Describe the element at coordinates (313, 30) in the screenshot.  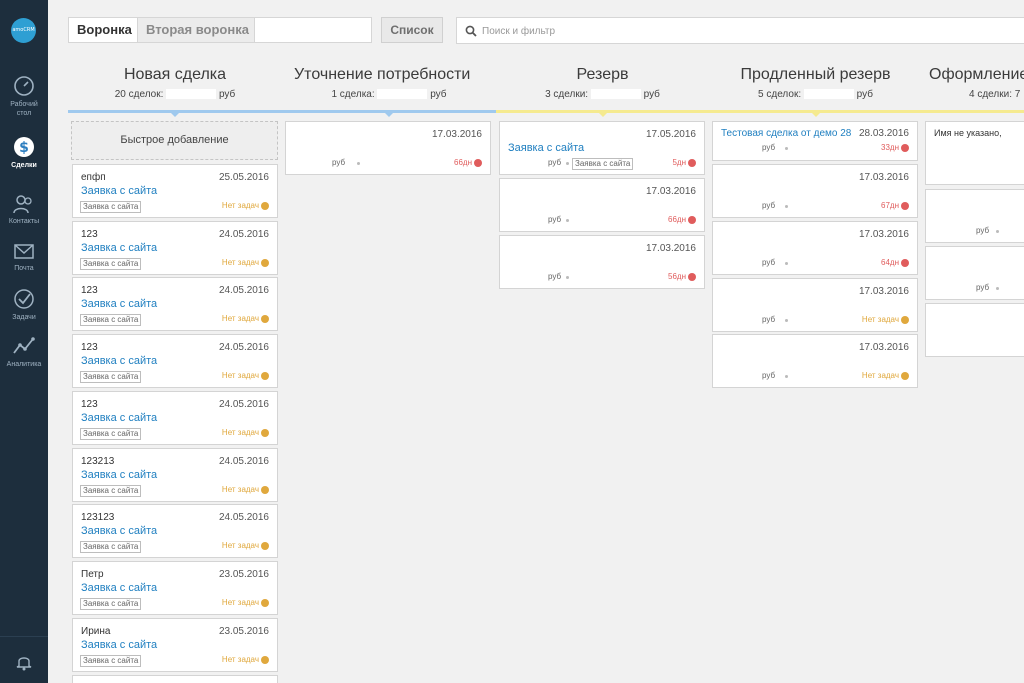
I see `tab-new-funnel` at that location.